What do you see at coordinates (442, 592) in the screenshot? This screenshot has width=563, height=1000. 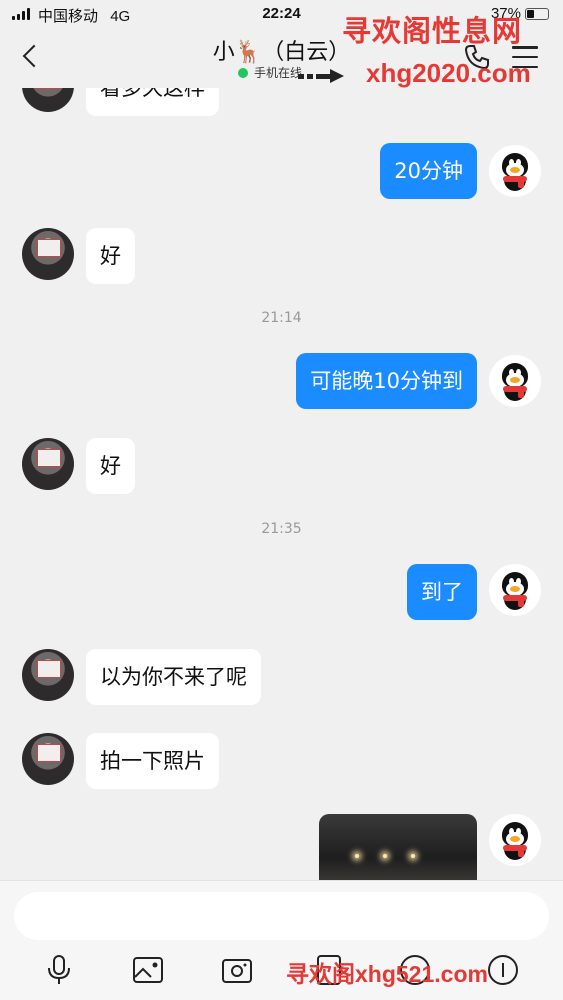 I see `message-bubble-outgoing: 到了` at bounding box center [442, 592].